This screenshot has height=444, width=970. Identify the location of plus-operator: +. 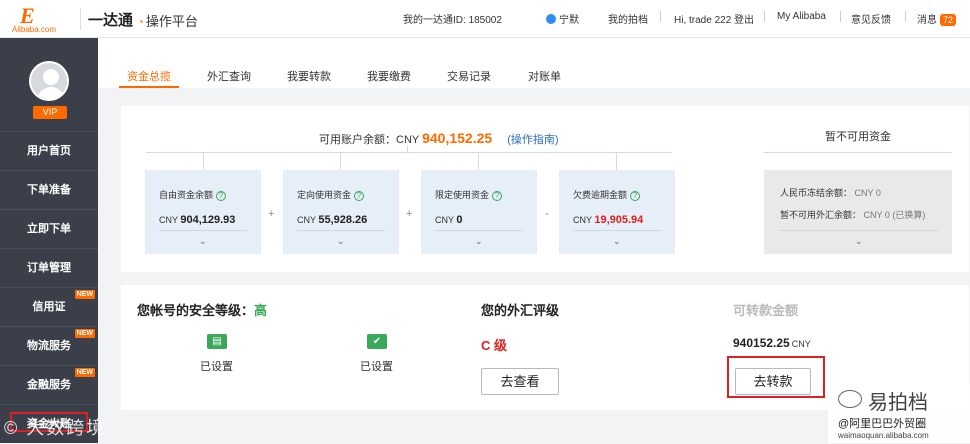
(409, 214).